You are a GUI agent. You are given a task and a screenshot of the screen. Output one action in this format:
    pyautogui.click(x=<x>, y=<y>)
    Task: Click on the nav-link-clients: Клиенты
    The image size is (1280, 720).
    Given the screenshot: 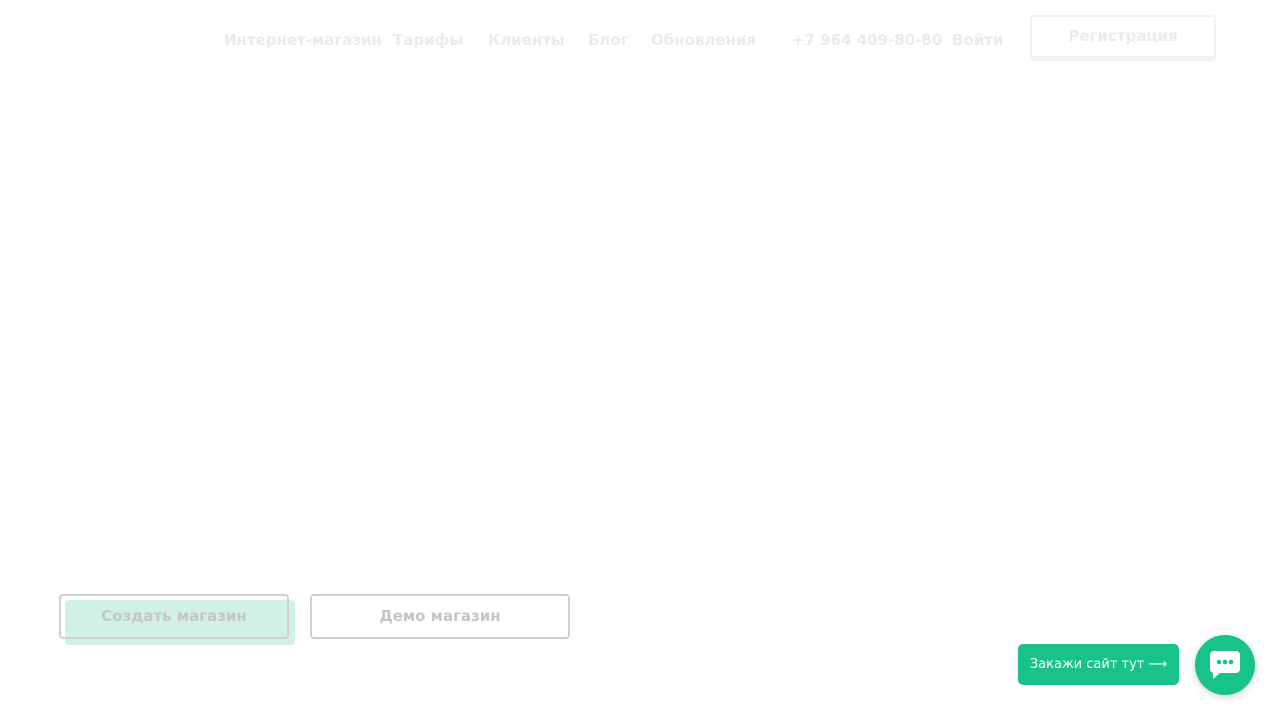 What is the action you would take?
    pyautogui.click(x=526, y=40)
    